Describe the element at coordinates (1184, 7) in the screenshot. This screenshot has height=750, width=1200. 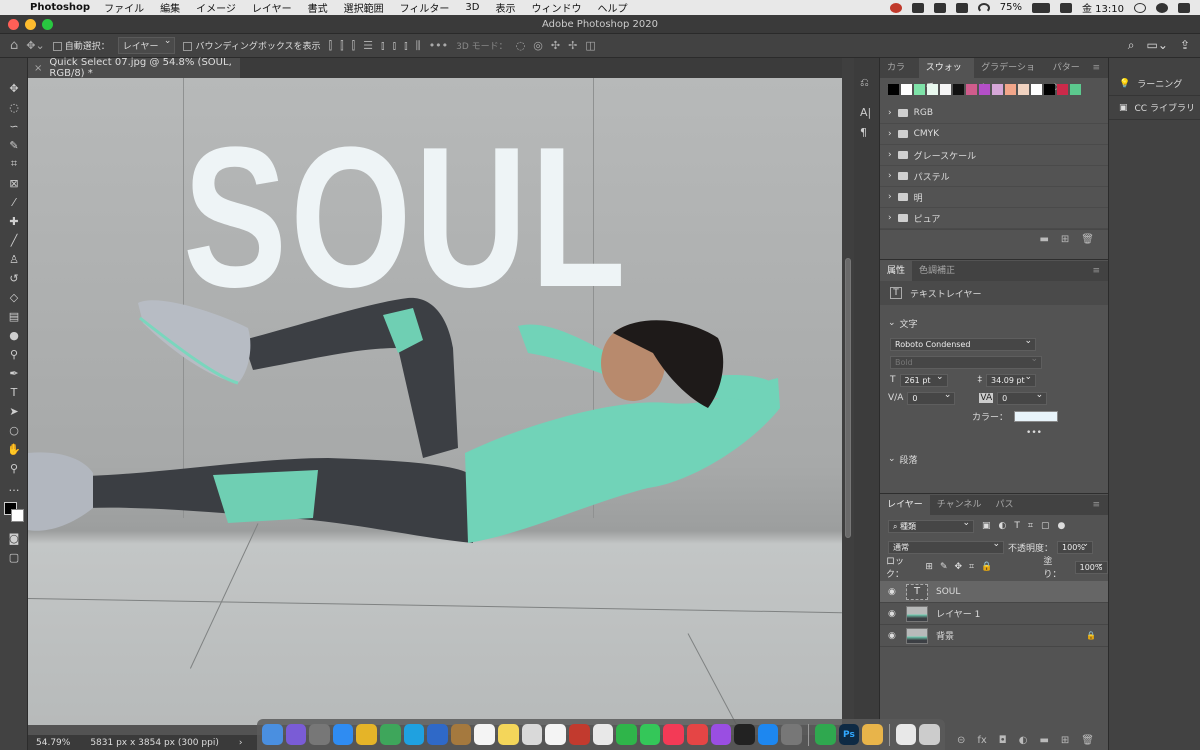
I see `control-center-icon` at that location.